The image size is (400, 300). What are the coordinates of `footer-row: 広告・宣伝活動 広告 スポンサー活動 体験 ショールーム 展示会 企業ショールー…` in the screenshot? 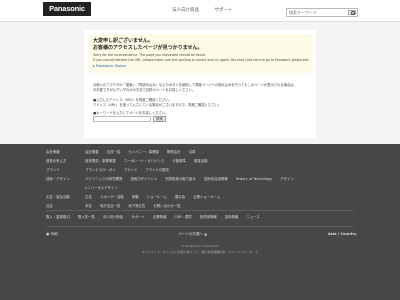 It's located at (136, 196).